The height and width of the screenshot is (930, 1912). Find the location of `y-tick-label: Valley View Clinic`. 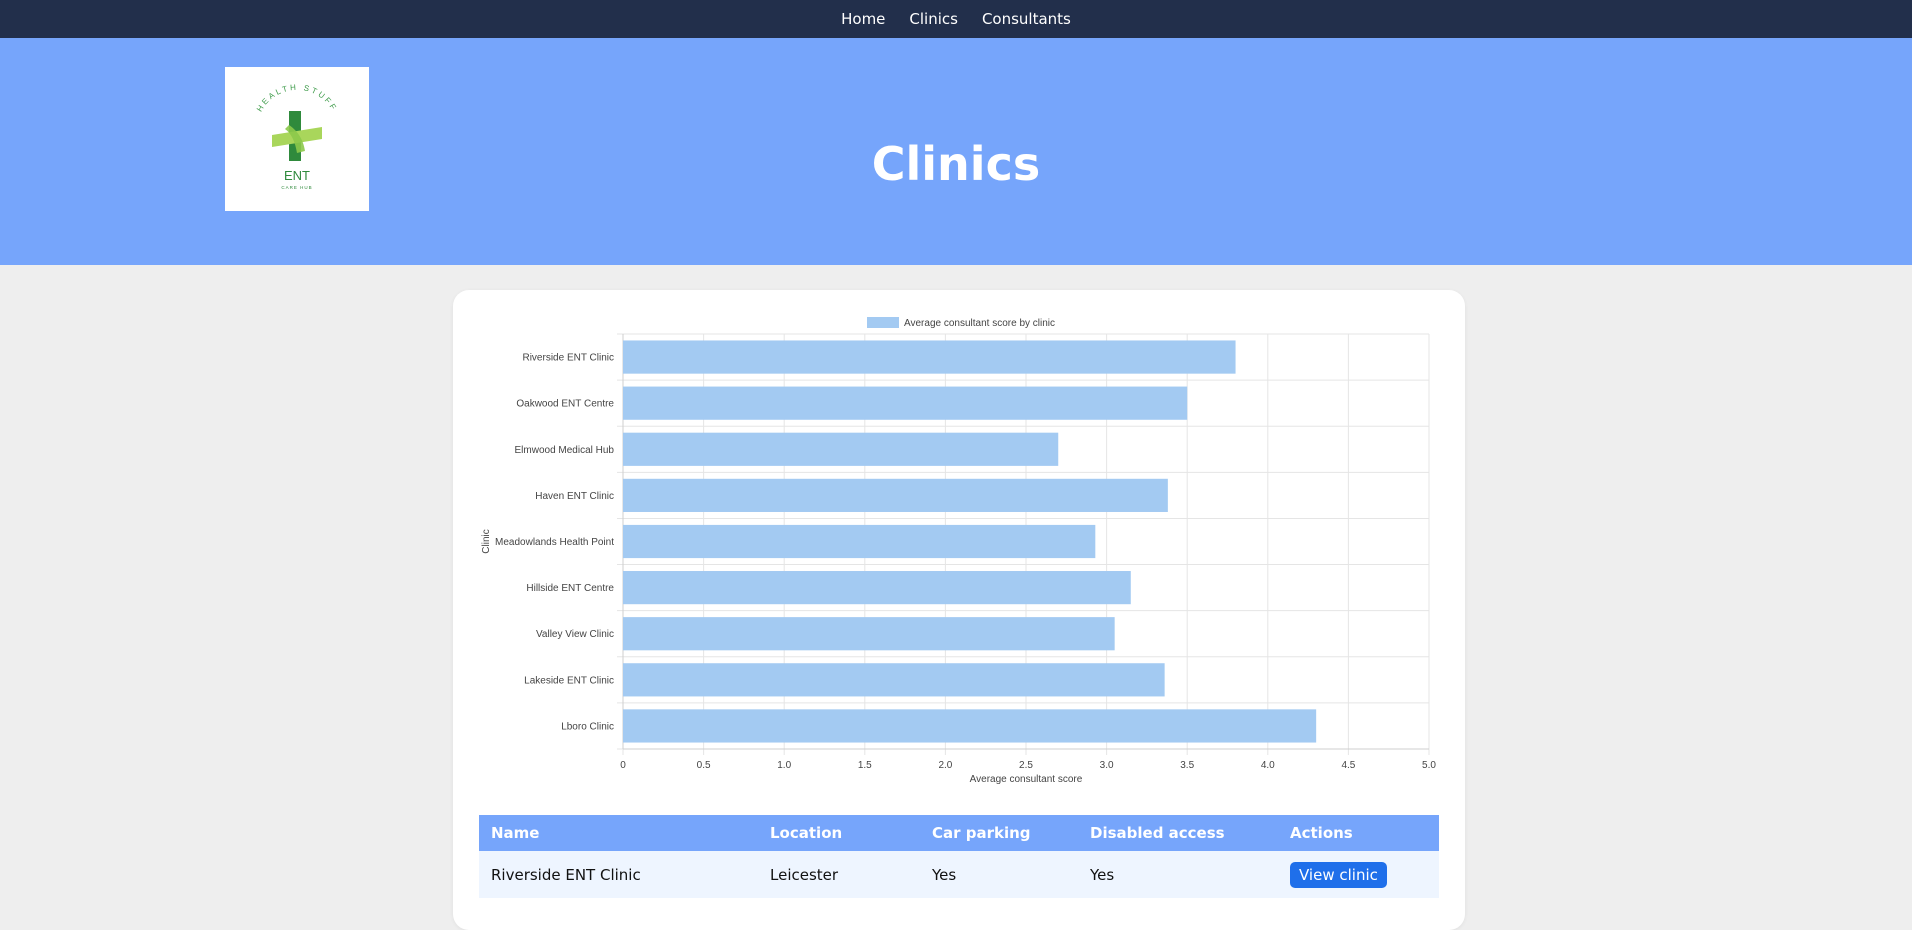

y-tick-label: Valley View Clinic is located at coordinates (575, 634).